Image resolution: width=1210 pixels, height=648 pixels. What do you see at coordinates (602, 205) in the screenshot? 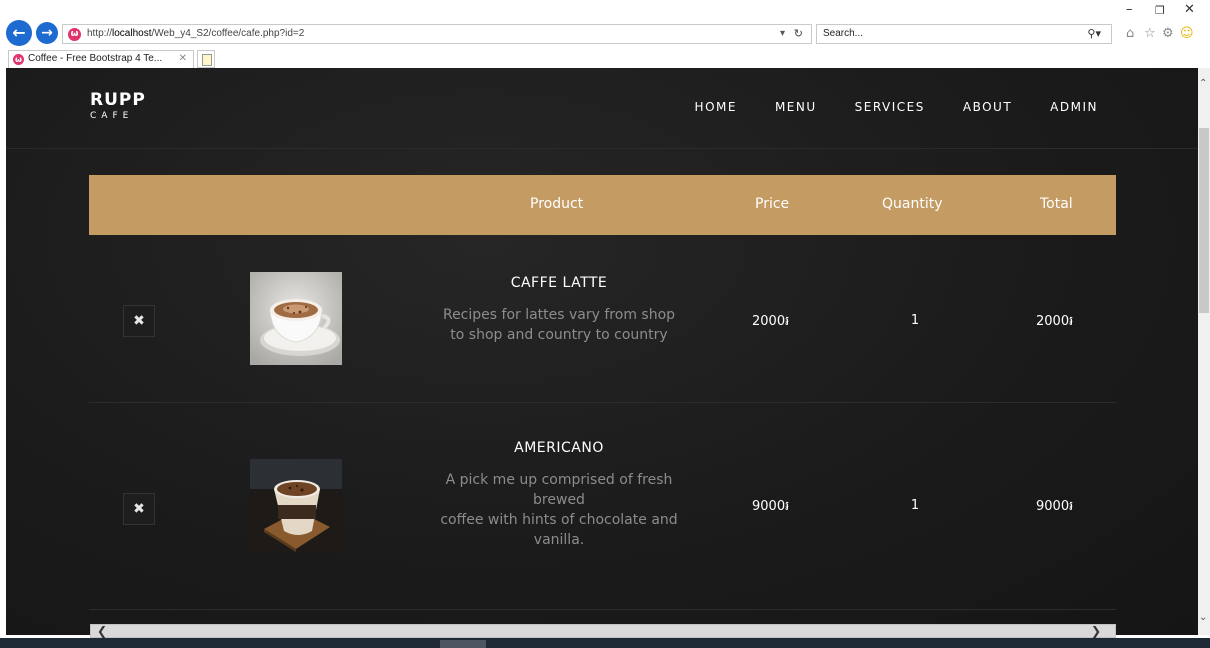
I see `cart-table-header: Product Price Quantity Total` at bounding box center [602, 205].